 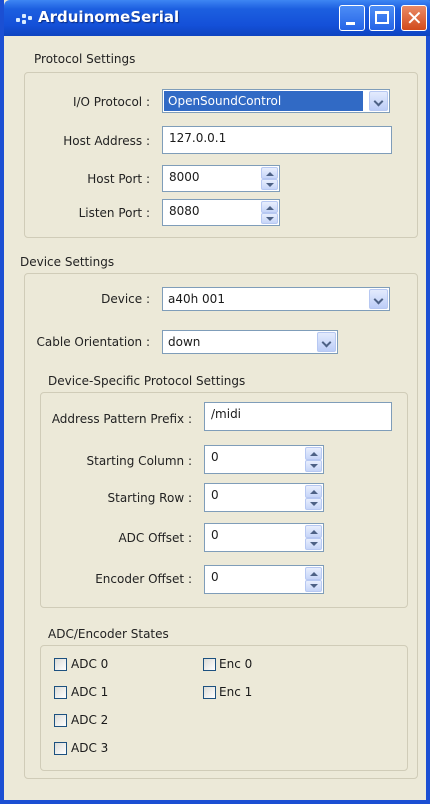 I want to click on starting-row-input: 0, so click(x=264, y=497).